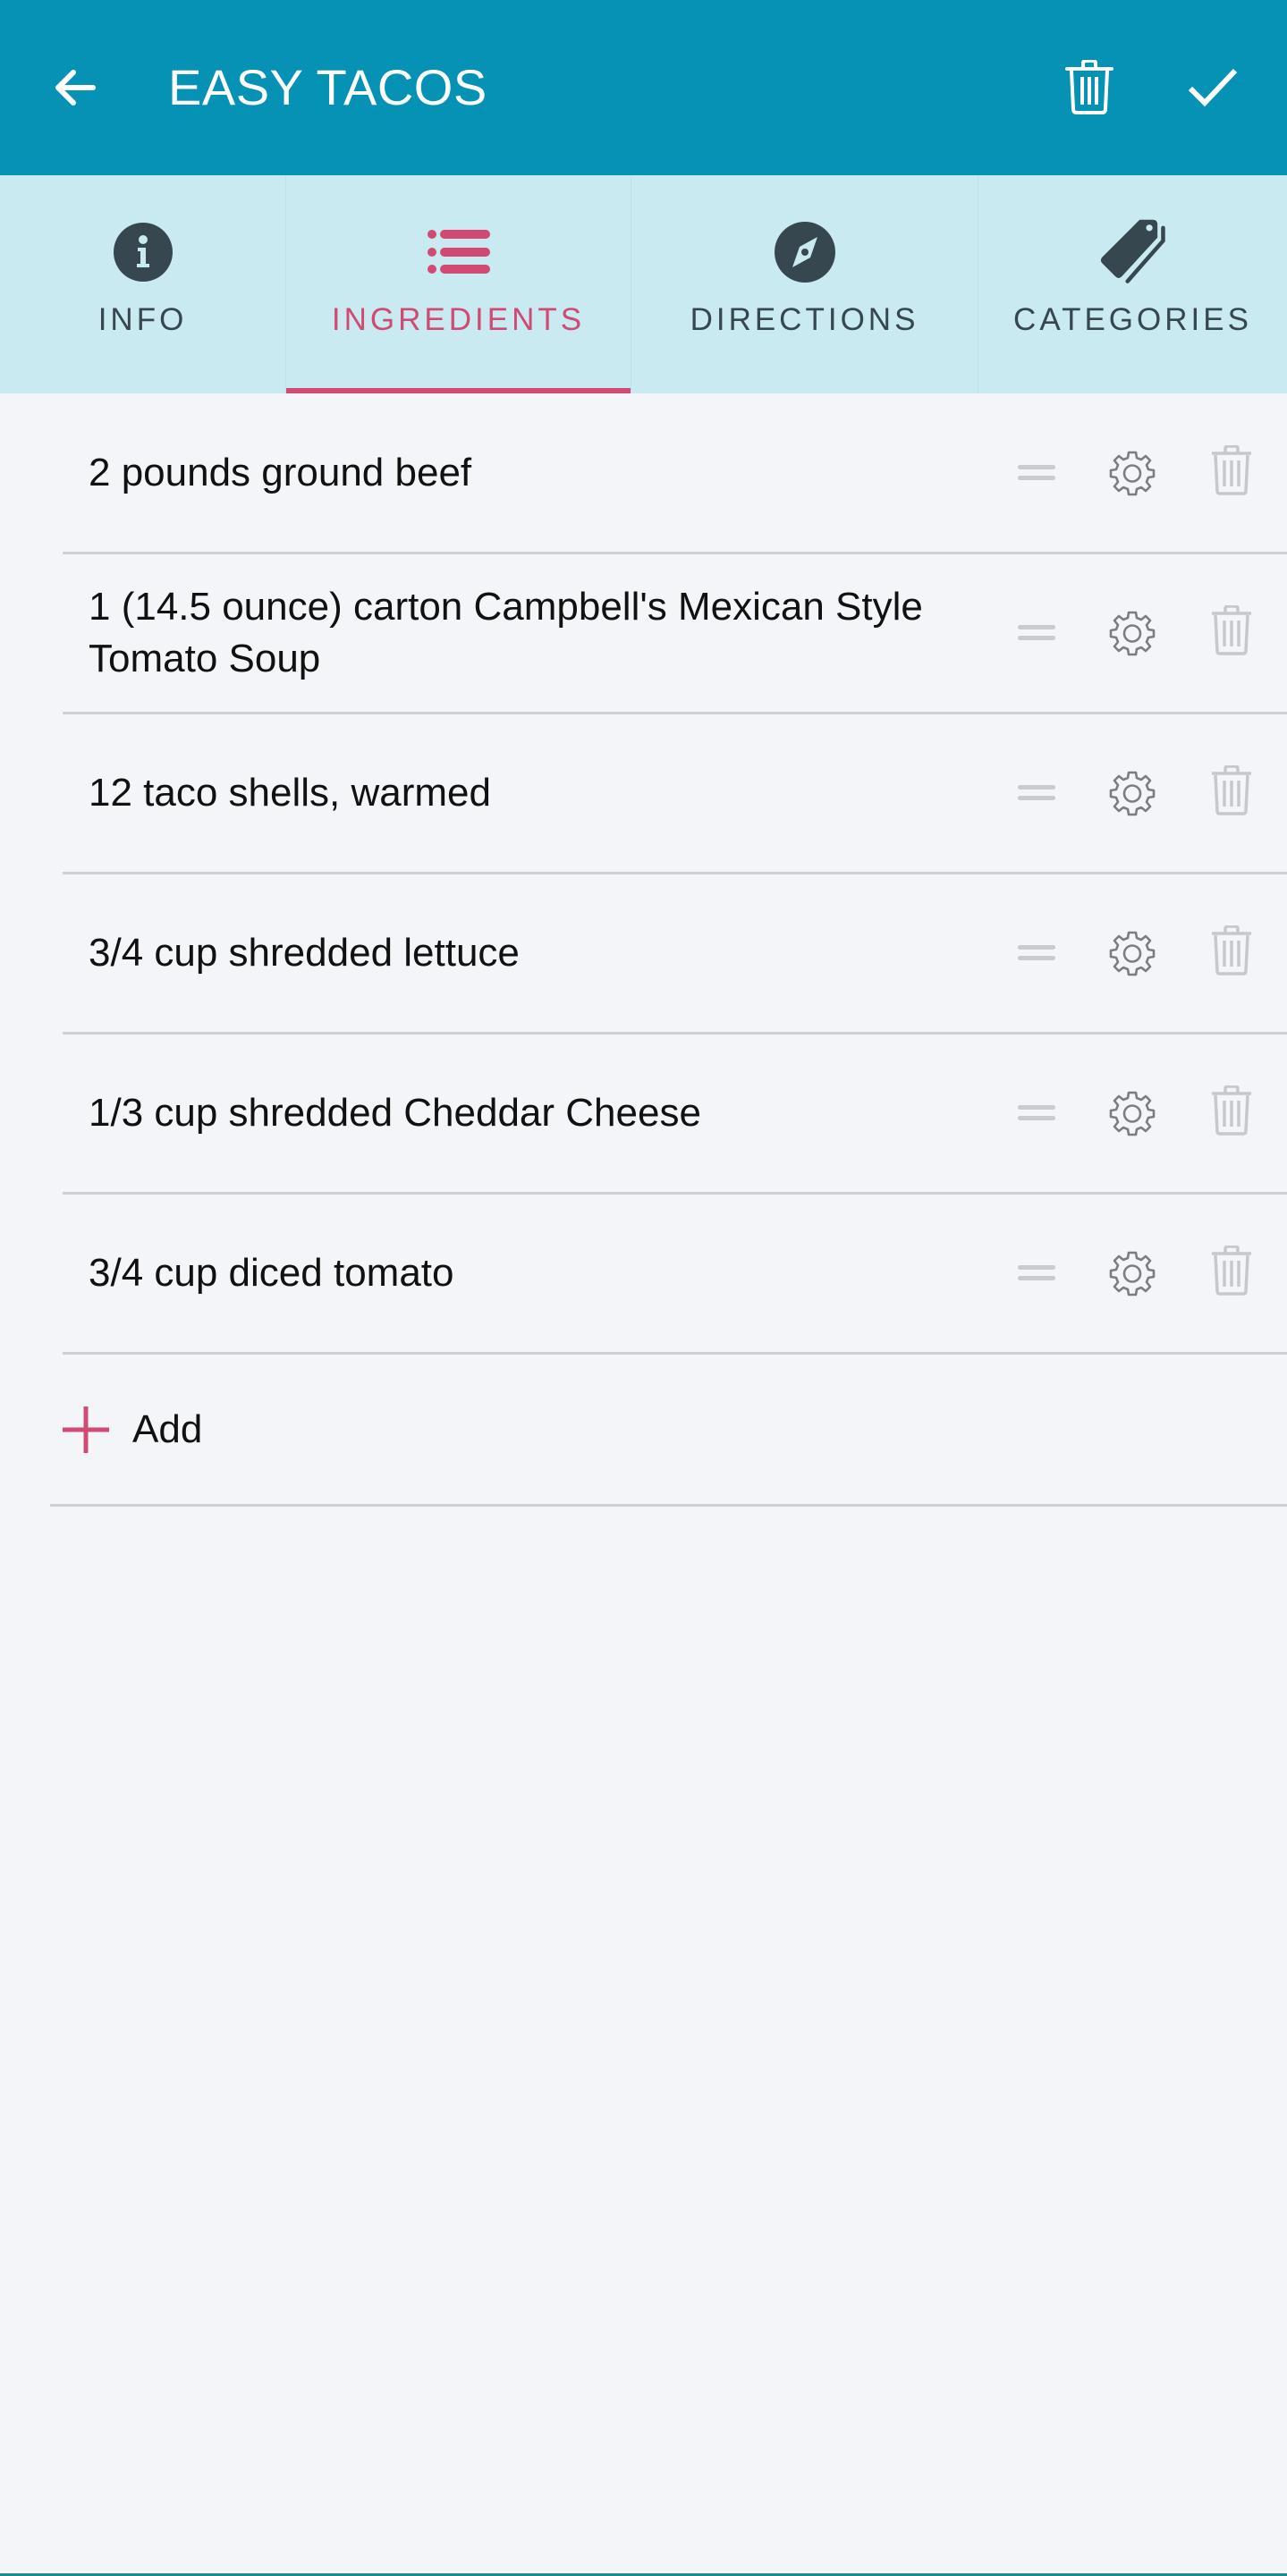 The height and width of the screenshot is (2576, 1287). What do you see at coordinates (643, 87) in the screenshot?
I see `app-bar: EASY TACOS` at bounding box center [643, 87].